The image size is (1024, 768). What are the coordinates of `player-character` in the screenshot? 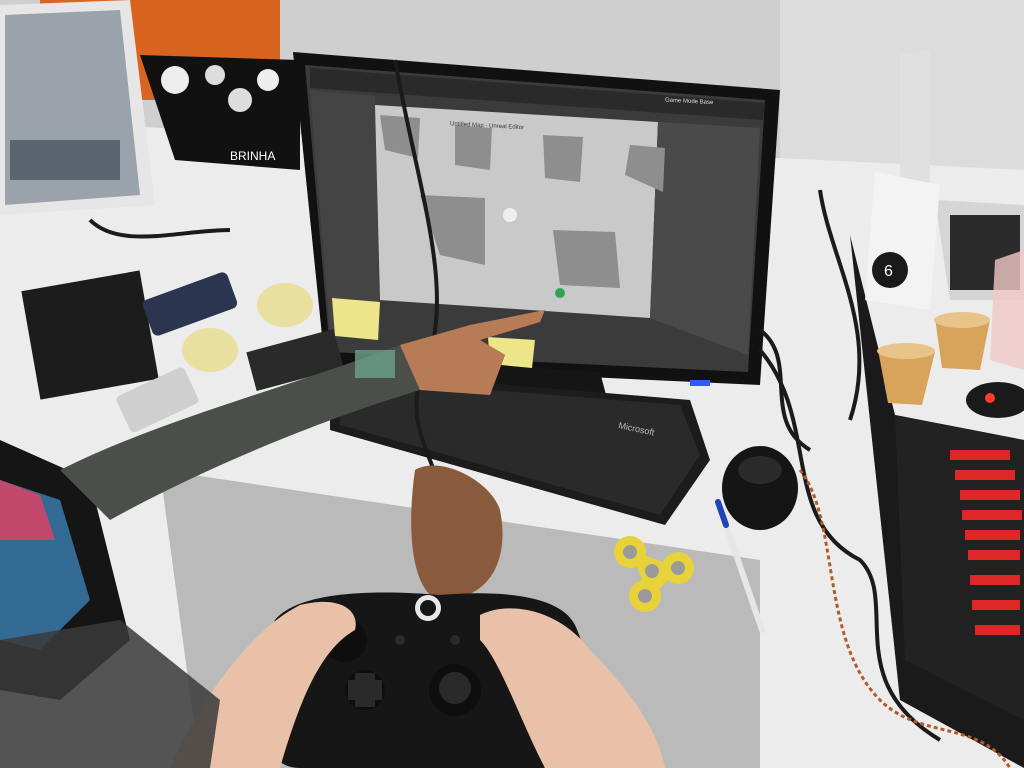 It's located at (510, 215).